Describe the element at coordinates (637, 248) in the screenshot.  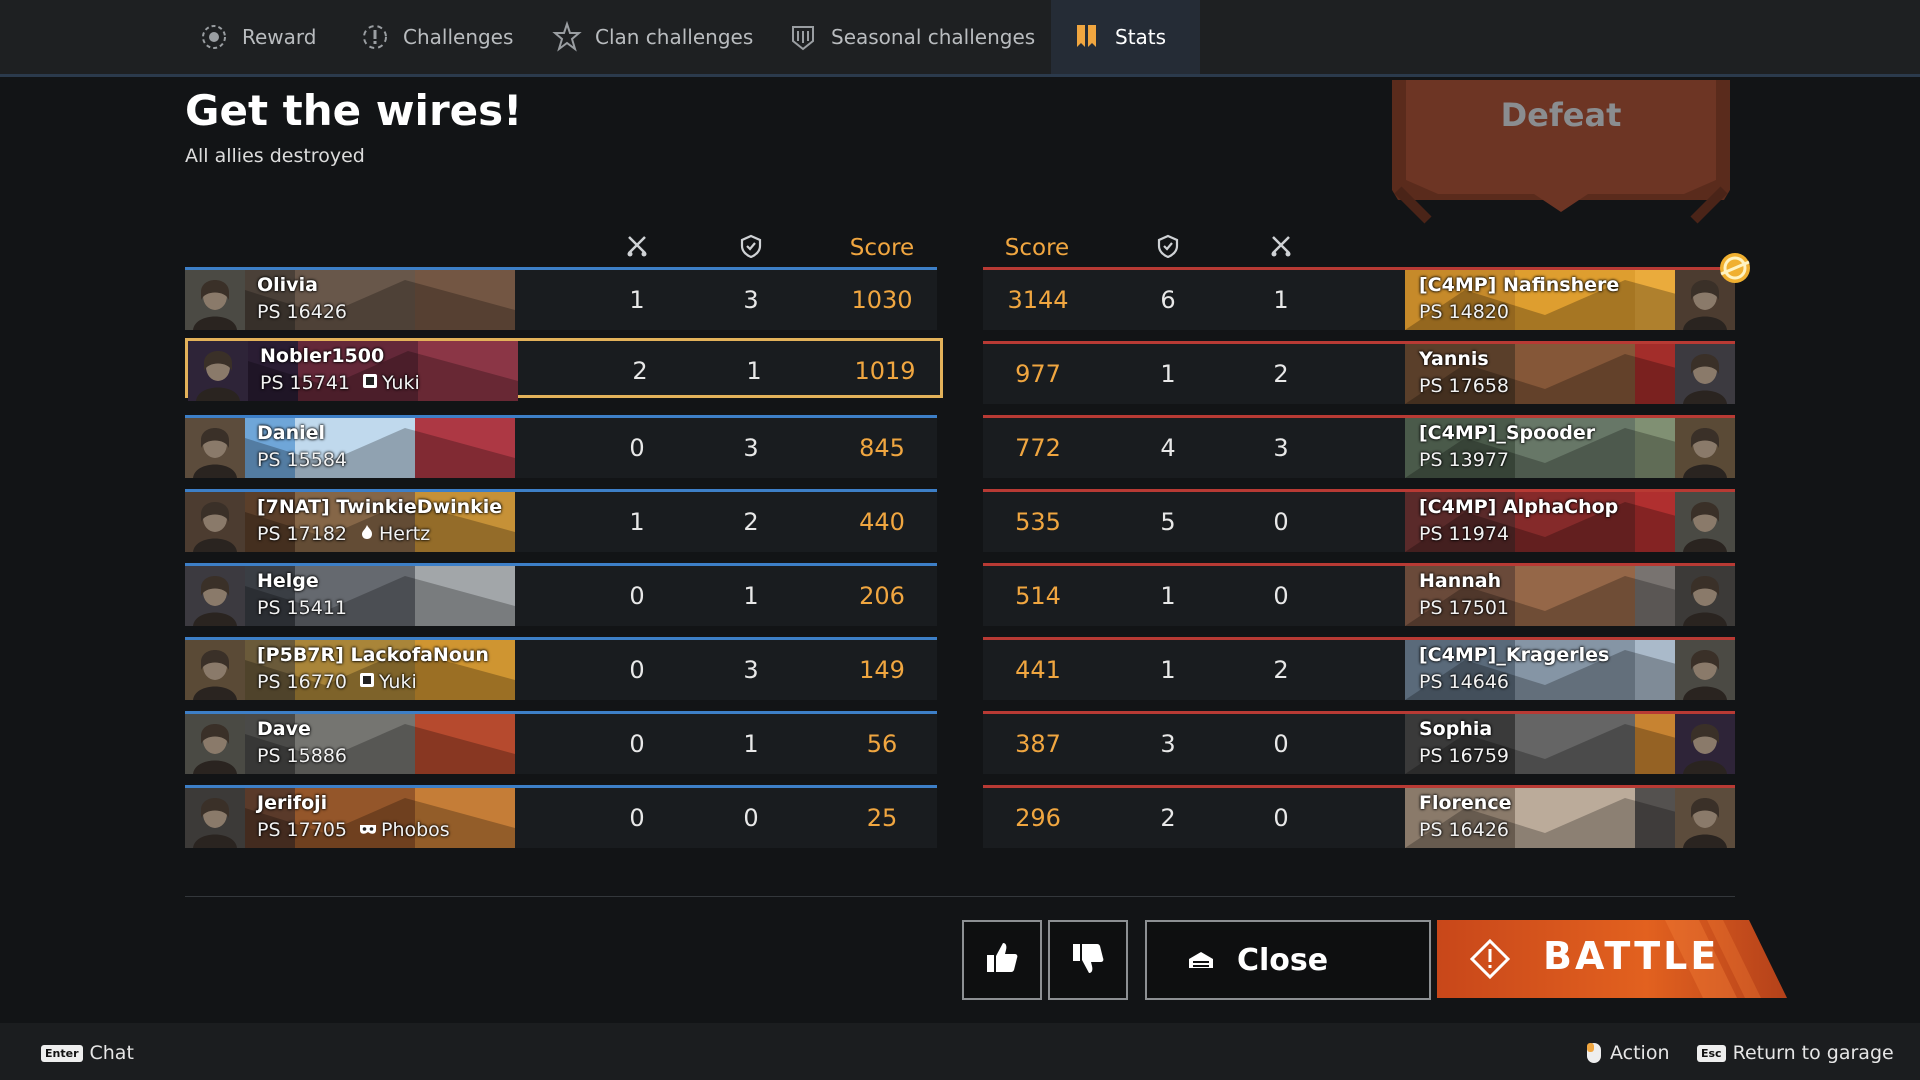
I see `crossed-swords-icon` at that location.